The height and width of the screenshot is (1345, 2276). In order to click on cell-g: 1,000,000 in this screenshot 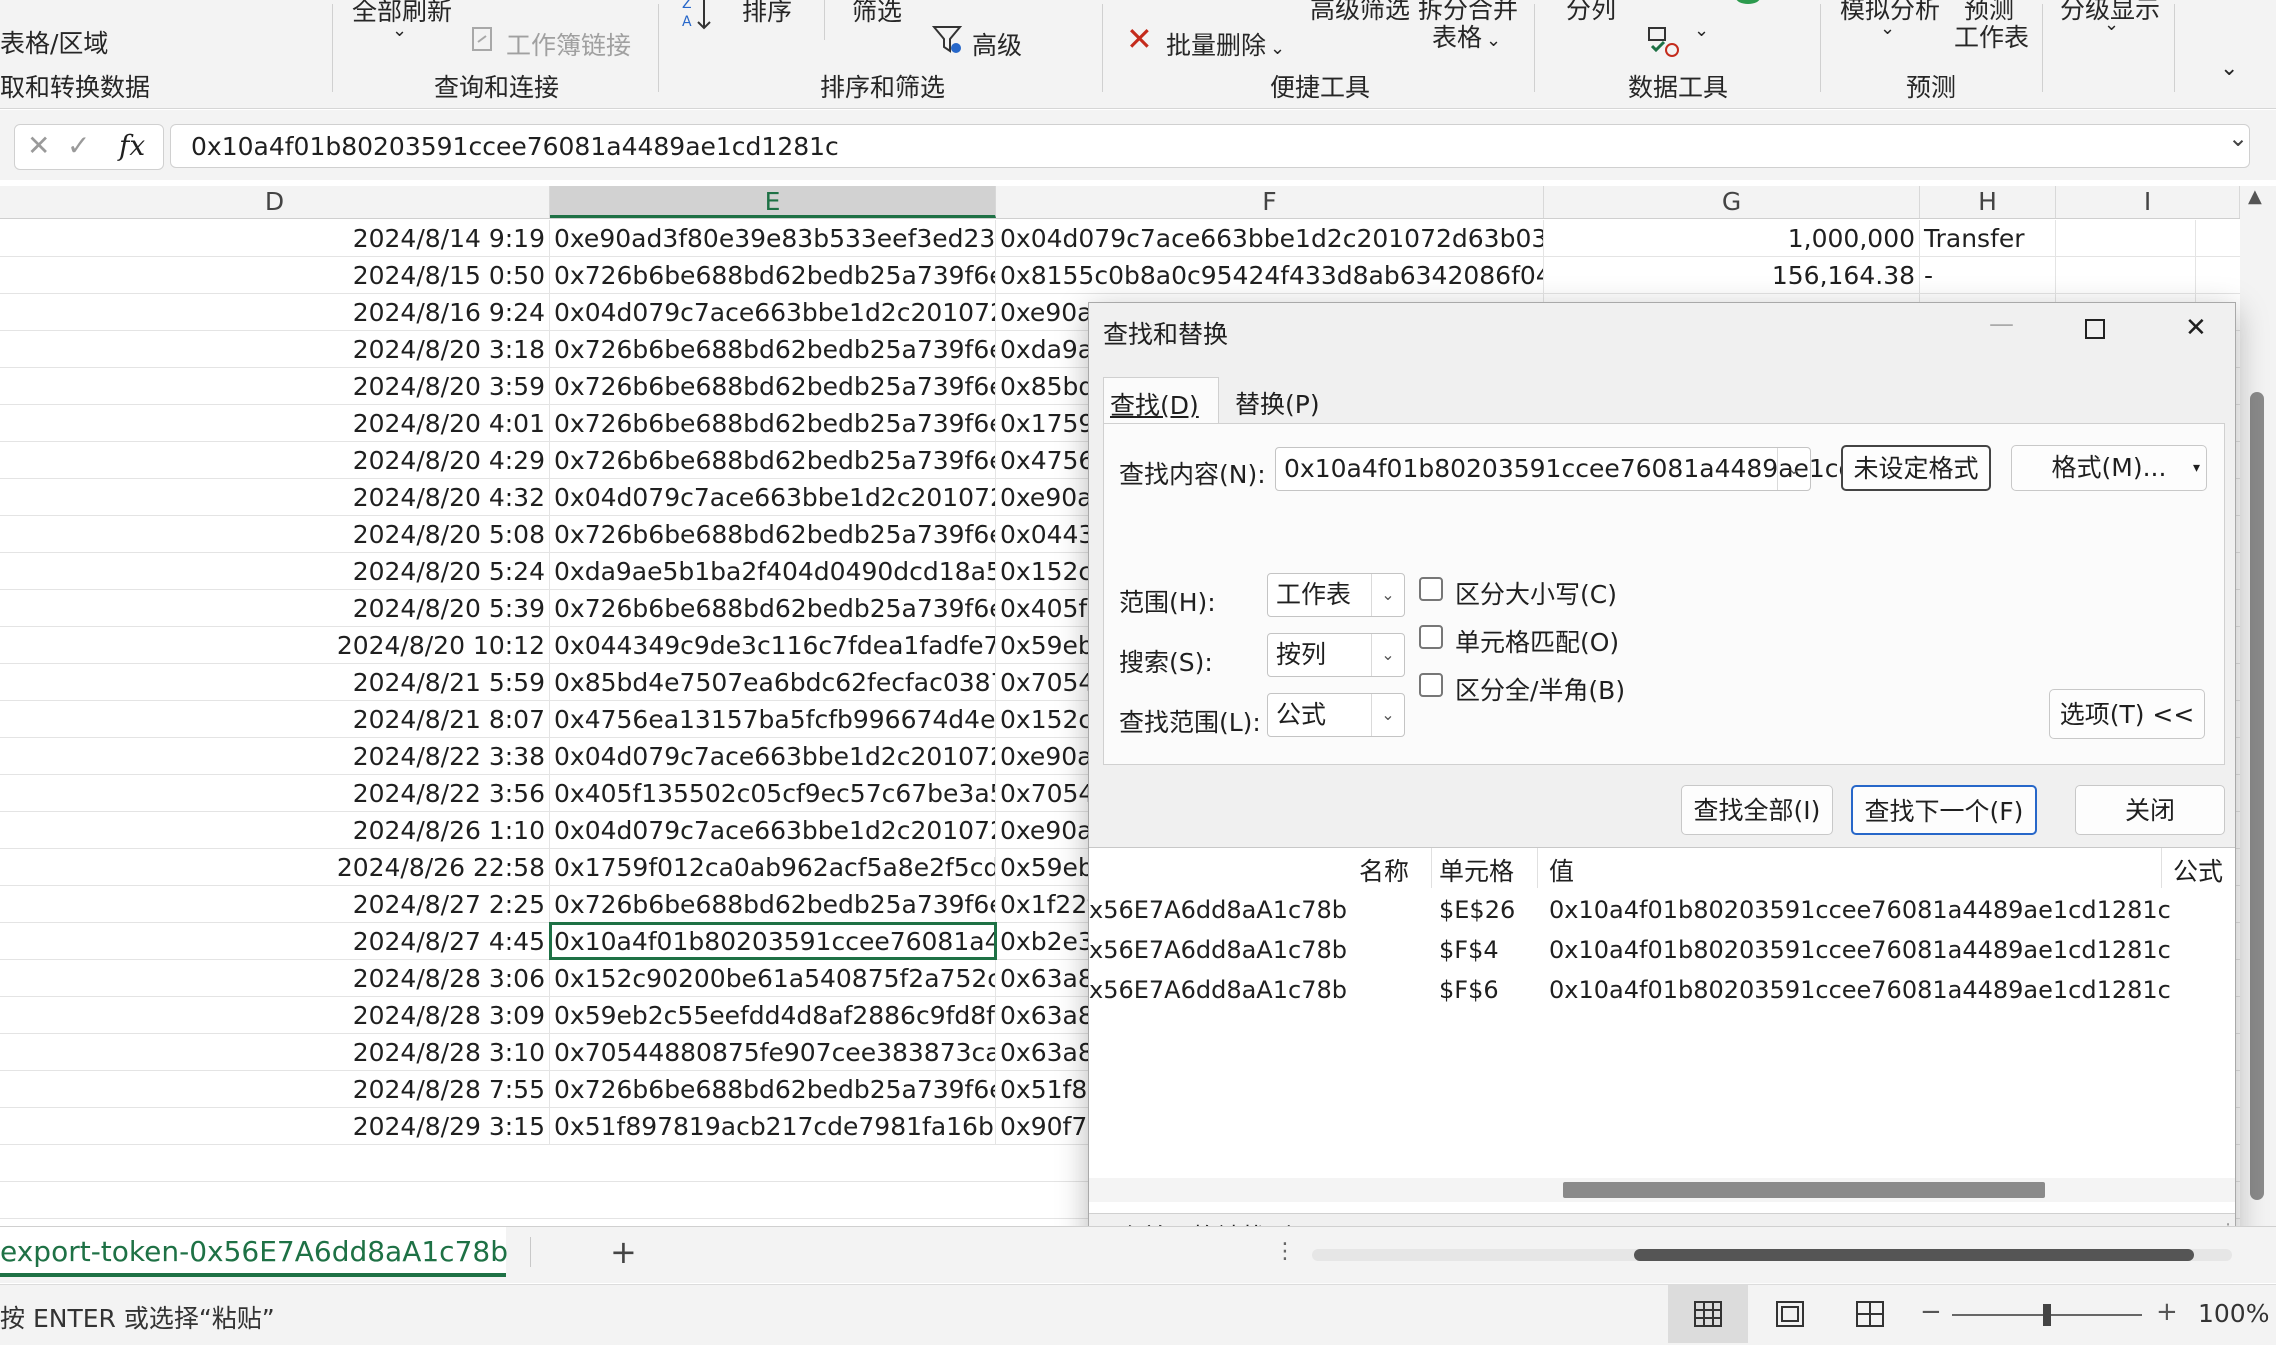, I will do `click(1732, 238)`.